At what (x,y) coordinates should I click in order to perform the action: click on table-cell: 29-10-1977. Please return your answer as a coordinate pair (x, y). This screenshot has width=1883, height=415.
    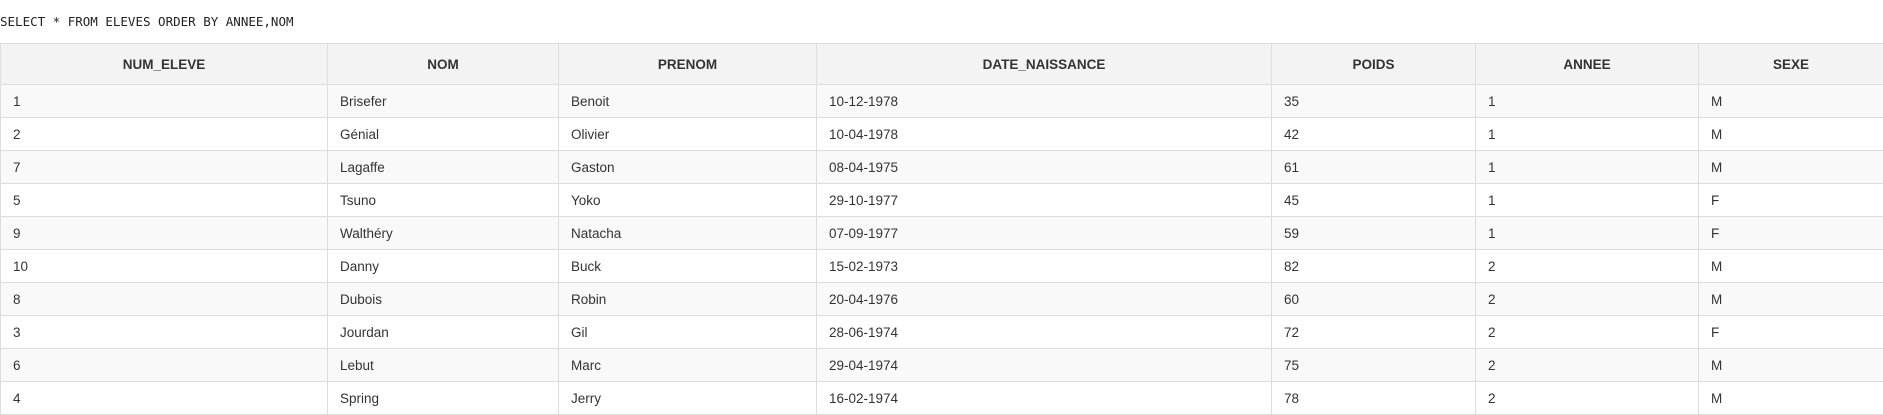
    Looking at the image, I should click on (1044, 200).